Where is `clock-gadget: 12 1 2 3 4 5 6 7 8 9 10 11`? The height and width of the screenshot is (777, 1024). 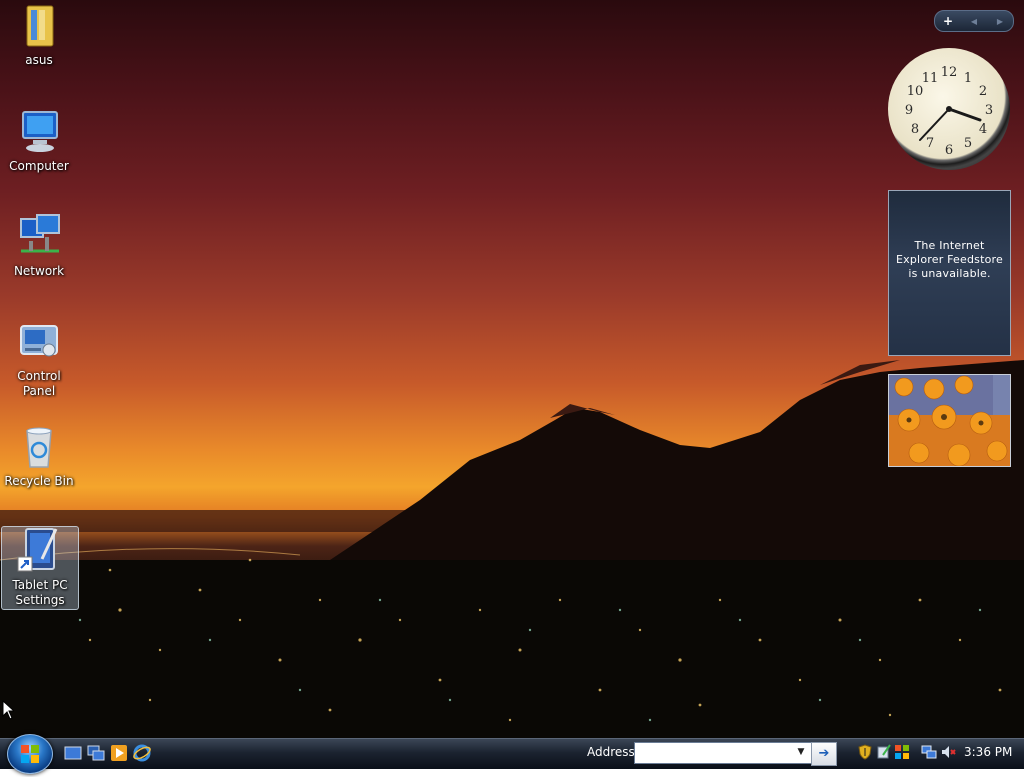
clock-gadget: 12 1 2 3 4 5 6 7 8 9 10 11 is located at coordinates (949, 109).